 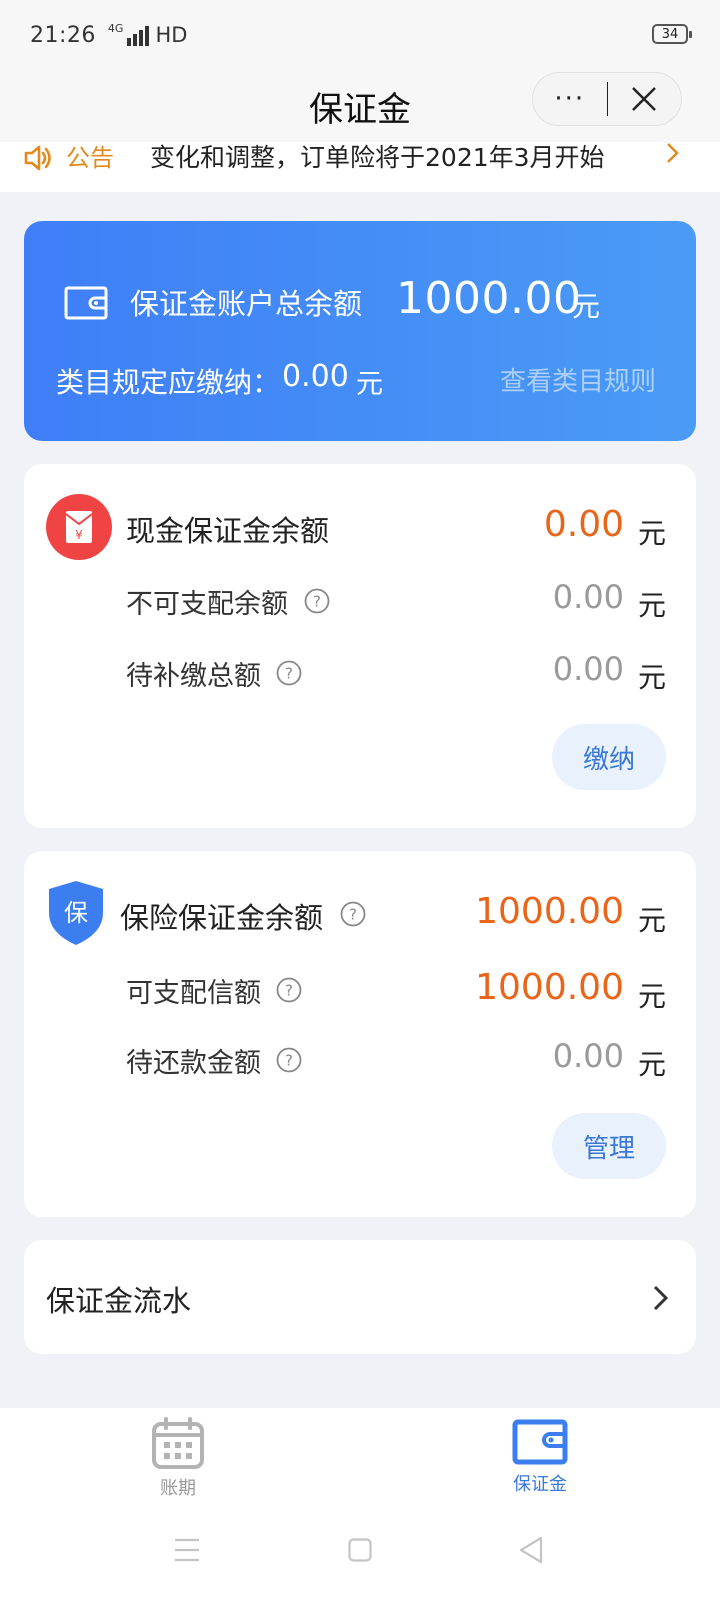 I want to click on signal-icon: 4G, so click(x=129, y=34).